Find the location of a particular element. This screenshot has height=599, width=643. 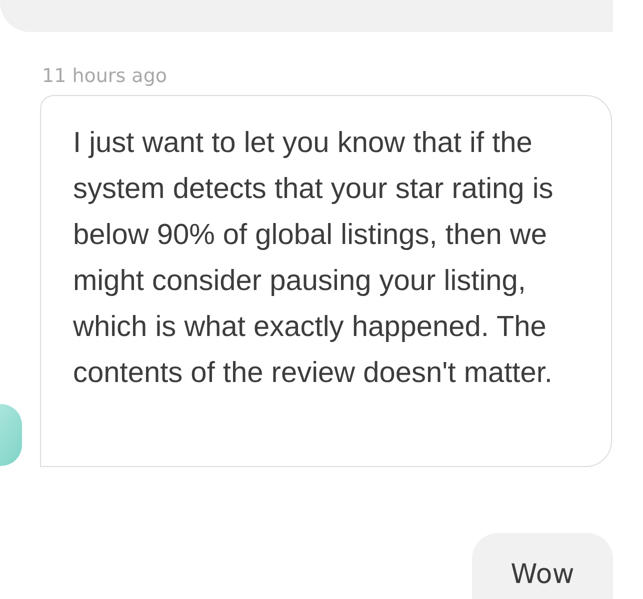

message-text: Wow is located at coordinates (542, 576).